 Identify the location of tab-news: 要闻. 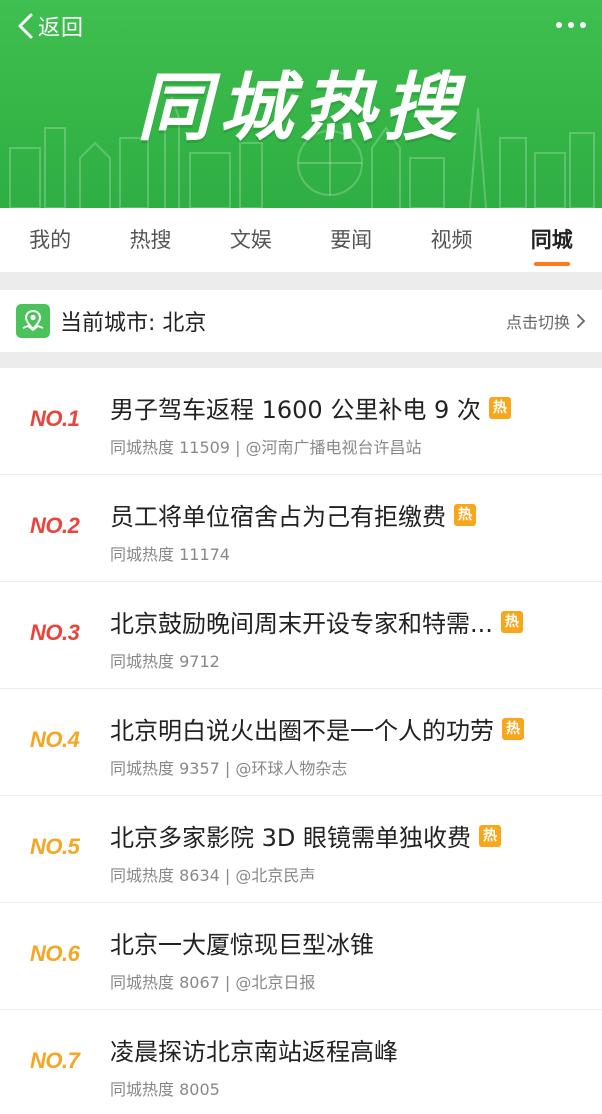
(351, 240).